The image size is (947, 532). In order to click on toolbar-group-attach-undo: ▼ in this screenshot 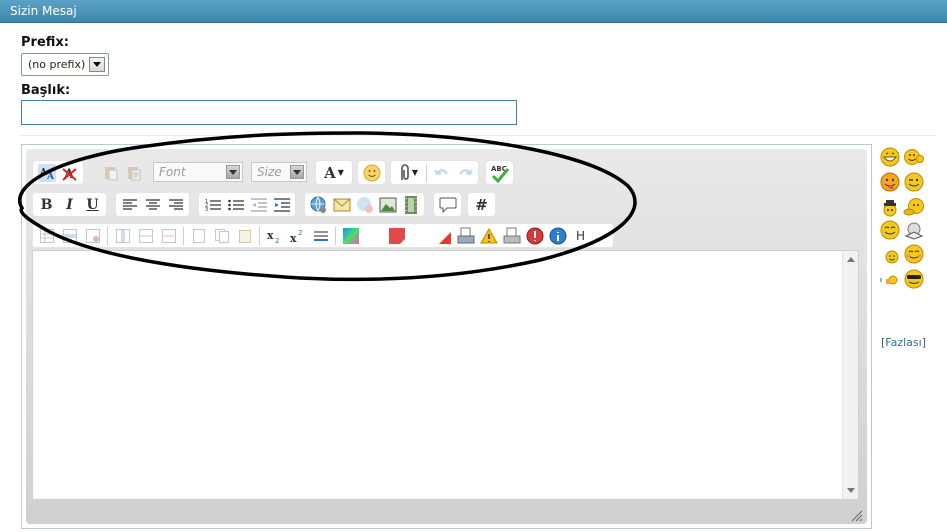, I will do `click(434, 172)`.